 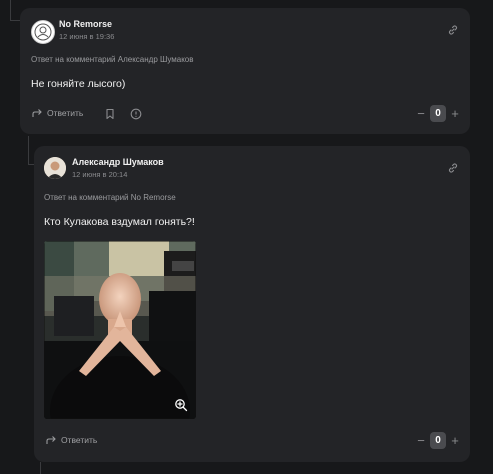 I want to click on comment-text: Не гоняйте лысого), so click(x=78, y=84).